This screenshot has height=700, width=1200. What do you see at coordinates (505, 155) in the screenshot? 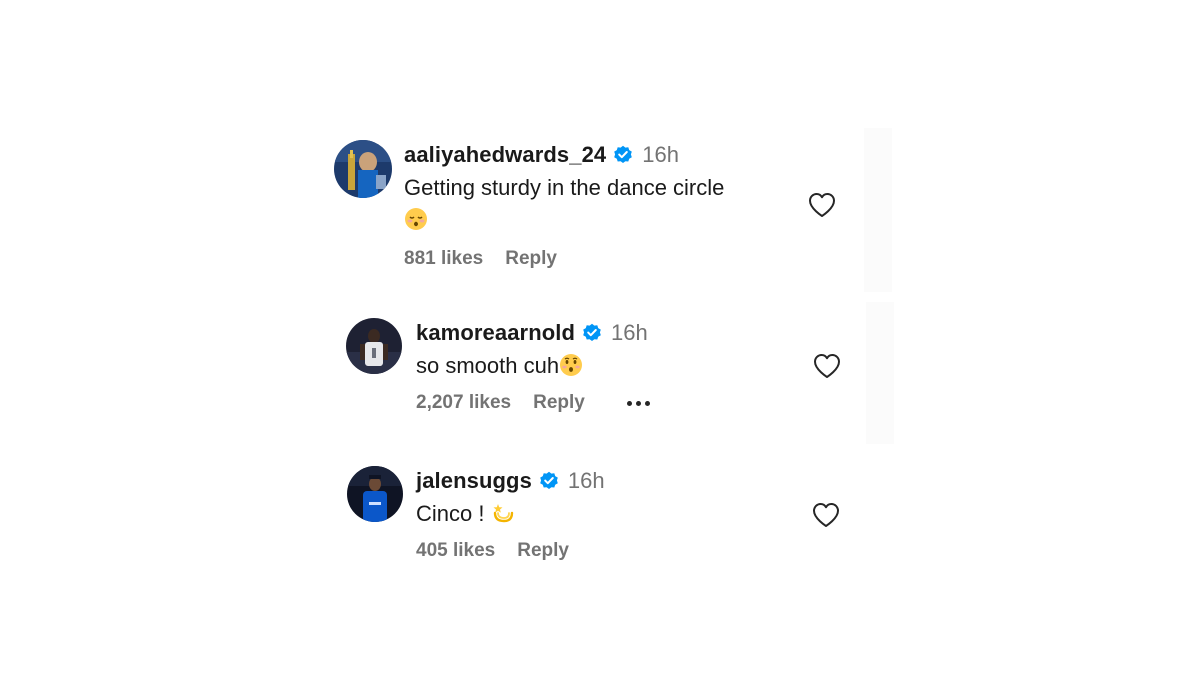
I see `username: aaliyahedwards_24` at bounding box center [505, 155].